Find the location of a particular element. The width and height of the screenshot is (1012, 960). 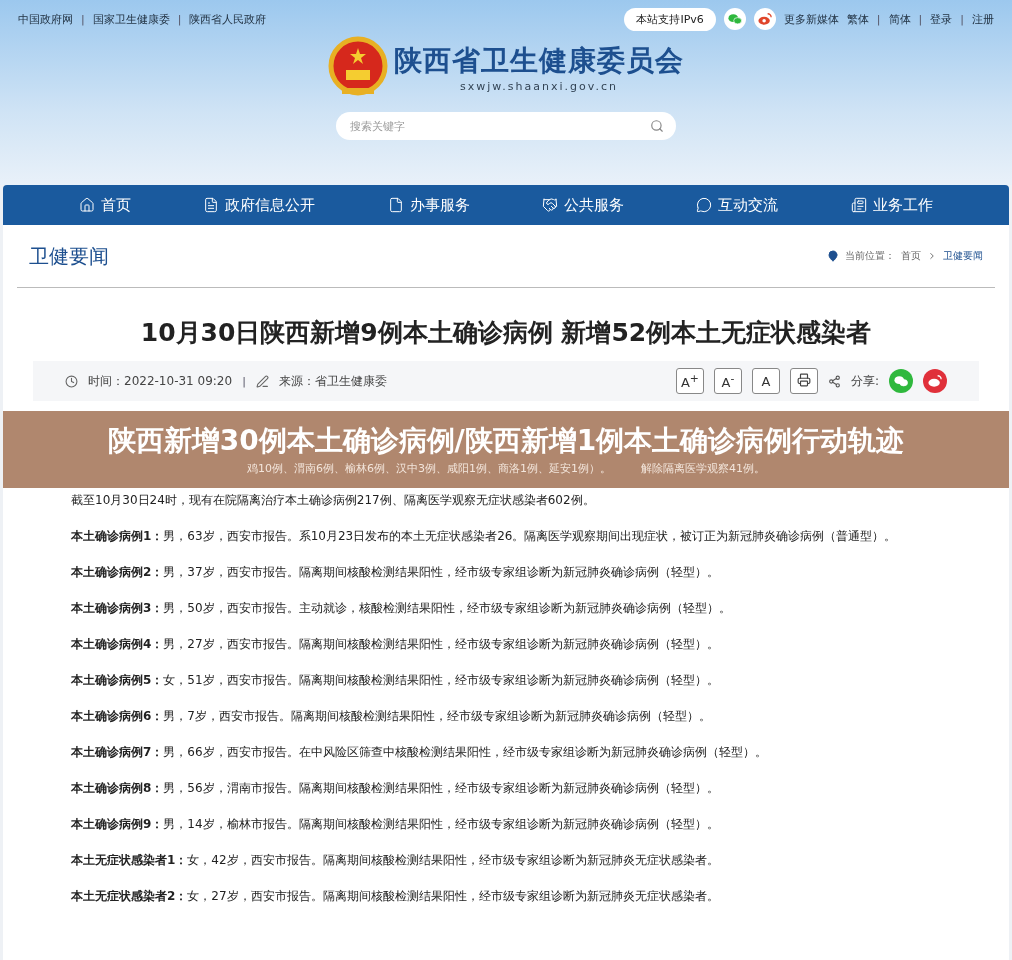

search-icon is located at coordinates (657, 126).